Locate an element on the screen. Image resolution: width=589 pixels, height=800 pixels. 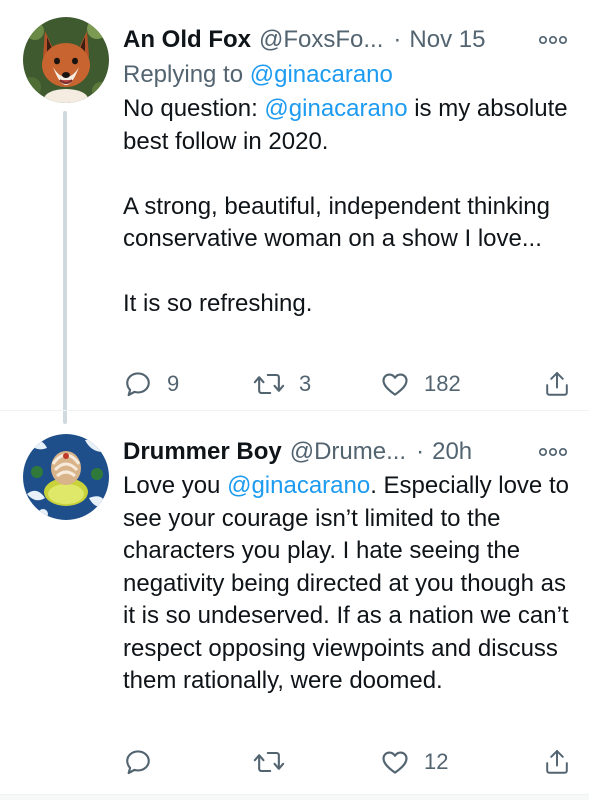
tweet-text-lead: No question: is located at coordinates (194, 108).